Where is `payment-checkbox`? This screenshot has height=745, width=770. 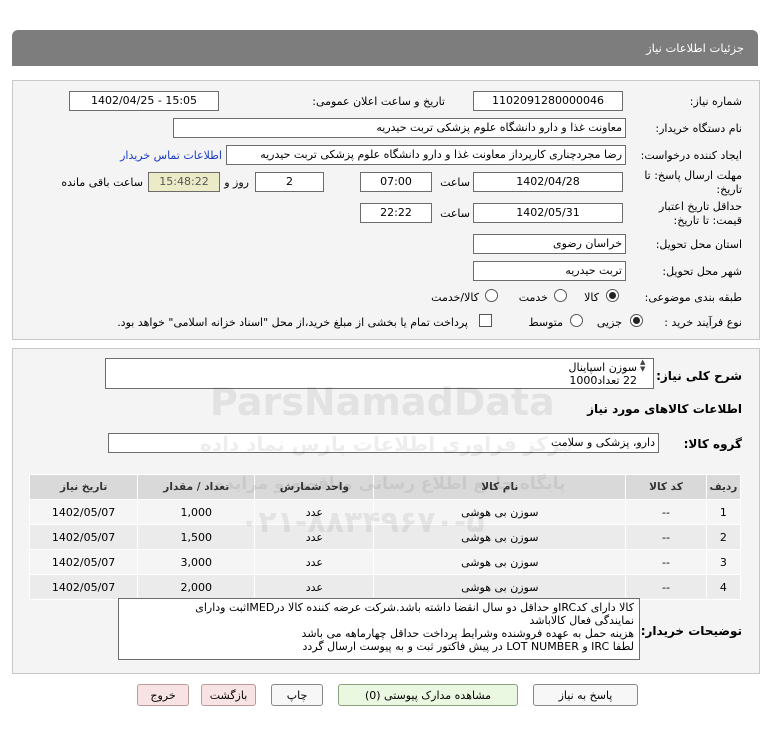
payment-checkbox is located at coordinates (485, 320).